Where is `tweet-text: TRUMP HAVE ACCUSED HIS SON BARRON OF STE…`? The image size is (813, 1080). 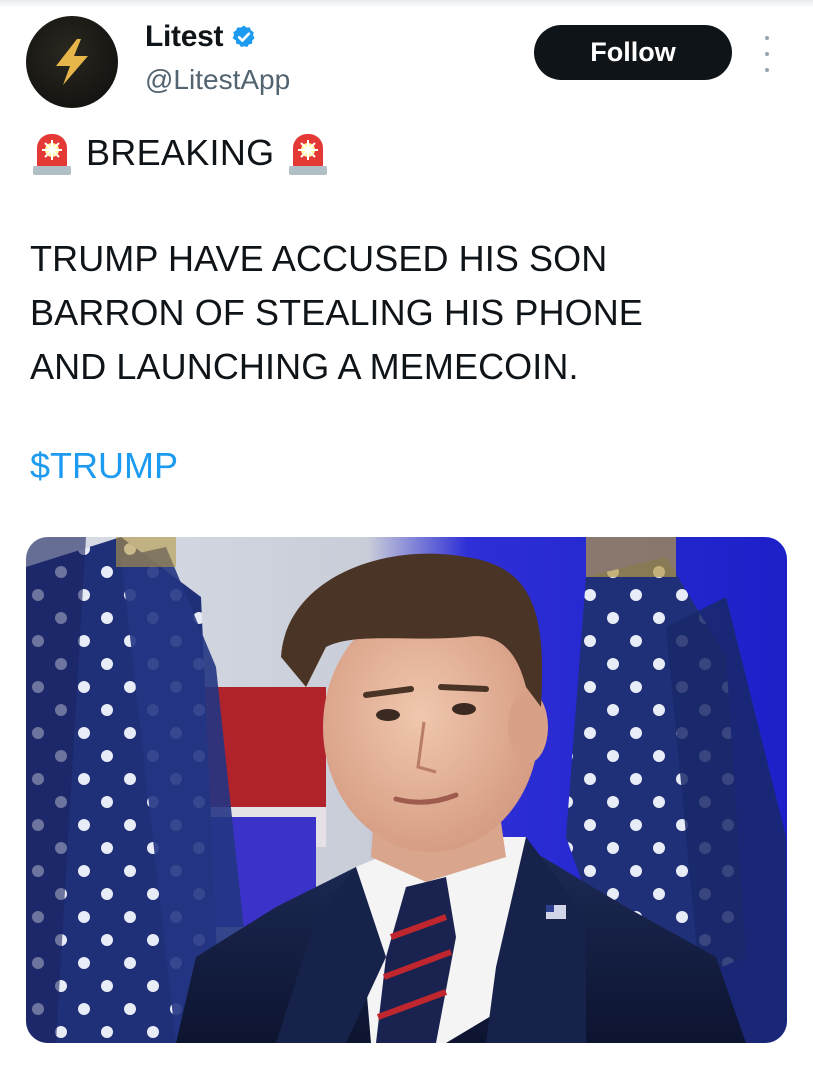
tweet-text: TRUMP HAVE ACCUSED HIS SON BARRON OF STE… is located at coordinates (336, 312).